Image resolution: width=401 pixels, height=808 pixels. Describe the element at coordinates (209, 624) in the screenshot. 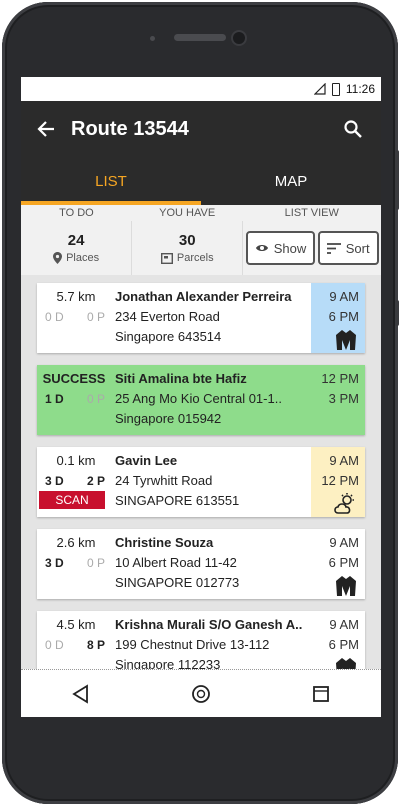

I see `stop-name: Krishna Murali S/O Ganesh A..` at that location.